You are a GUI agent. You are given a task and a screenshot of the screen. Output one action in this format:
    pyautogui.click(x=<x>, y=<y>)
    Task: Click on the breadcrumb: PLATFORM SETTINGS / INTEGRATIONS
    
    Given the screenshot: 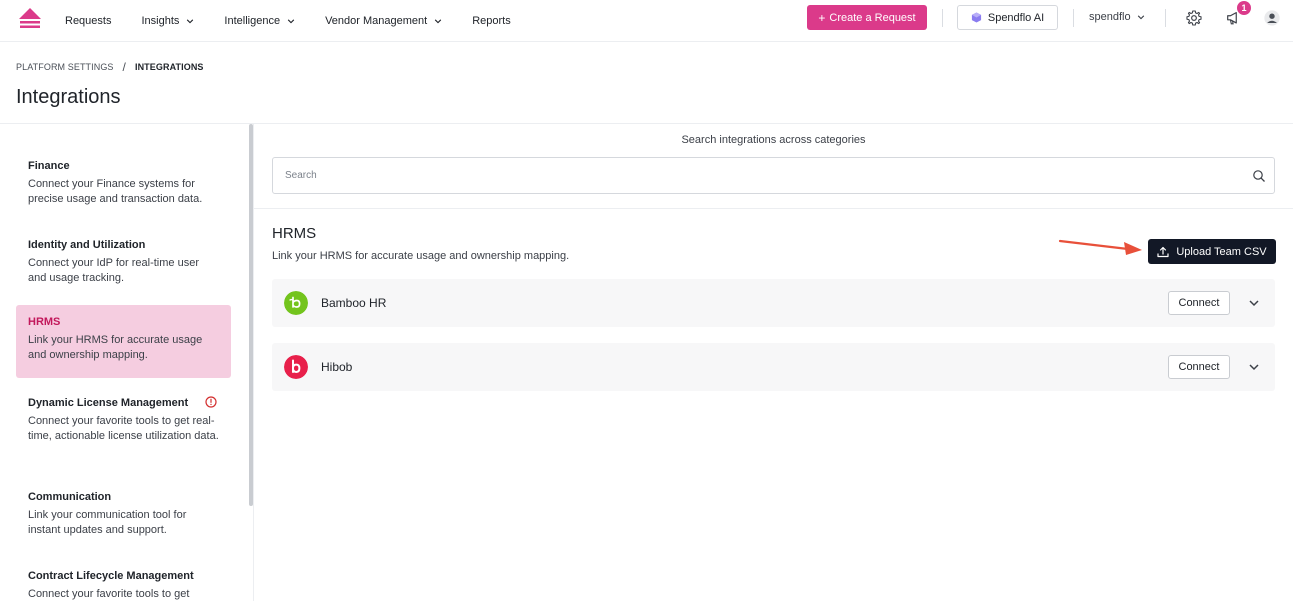 What is the action you would take?
    pyautogui.click(x=110, y=67)
    